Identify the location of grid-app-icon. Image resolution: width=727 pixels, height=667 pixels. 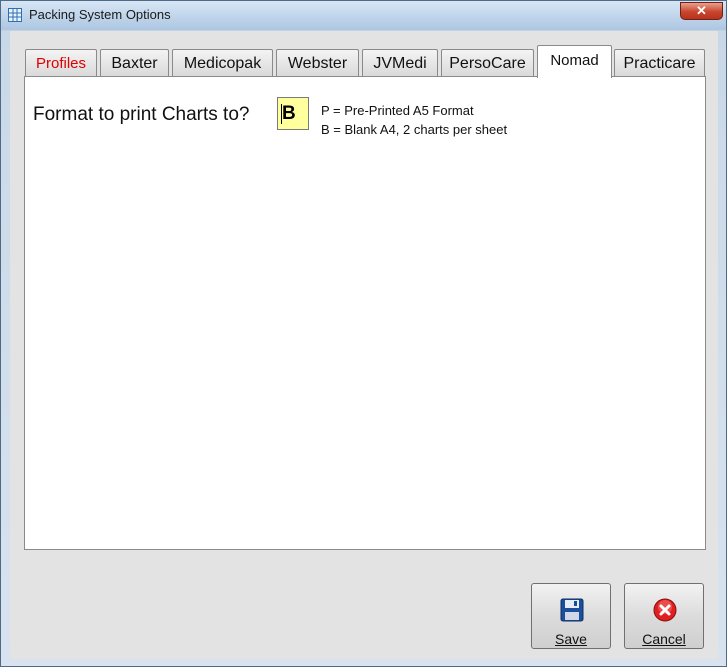
(15, 15).